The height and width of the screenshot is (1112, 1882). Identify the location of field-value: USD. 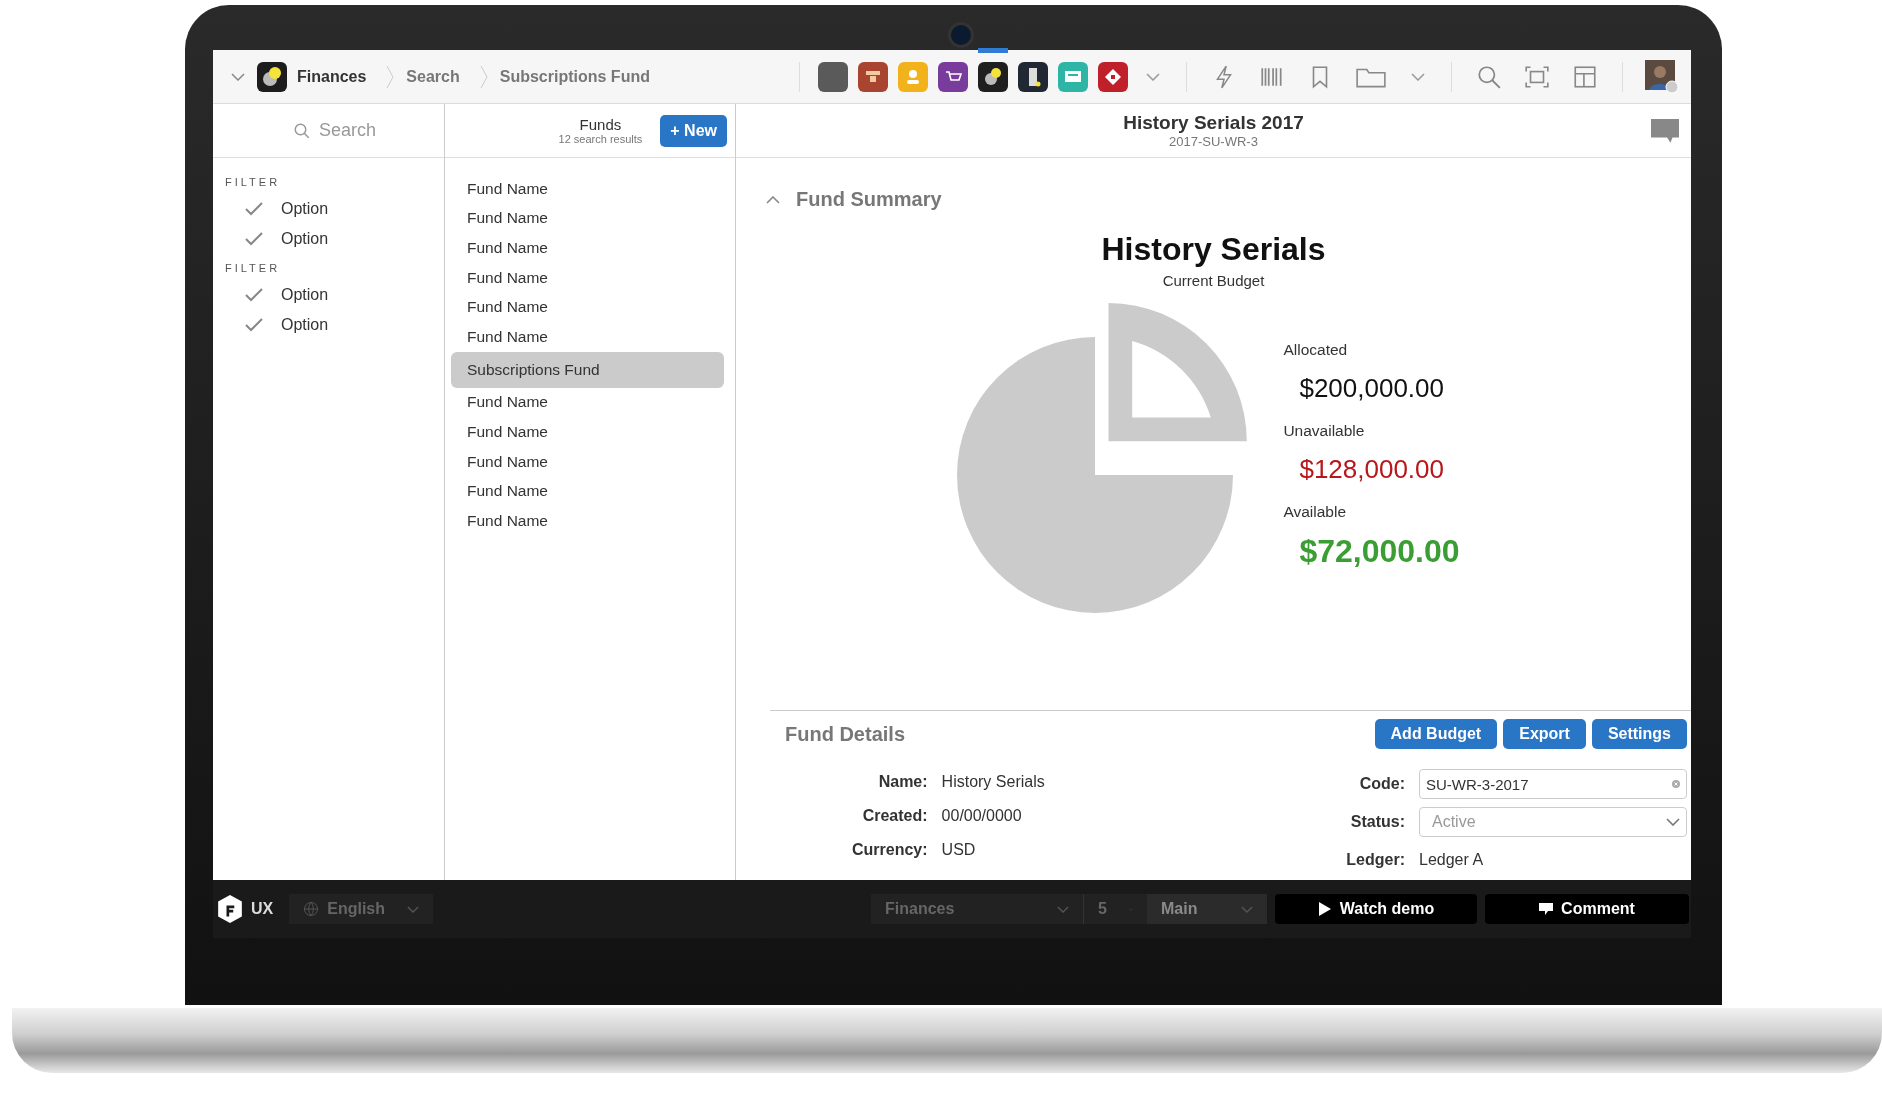
(959, 850).